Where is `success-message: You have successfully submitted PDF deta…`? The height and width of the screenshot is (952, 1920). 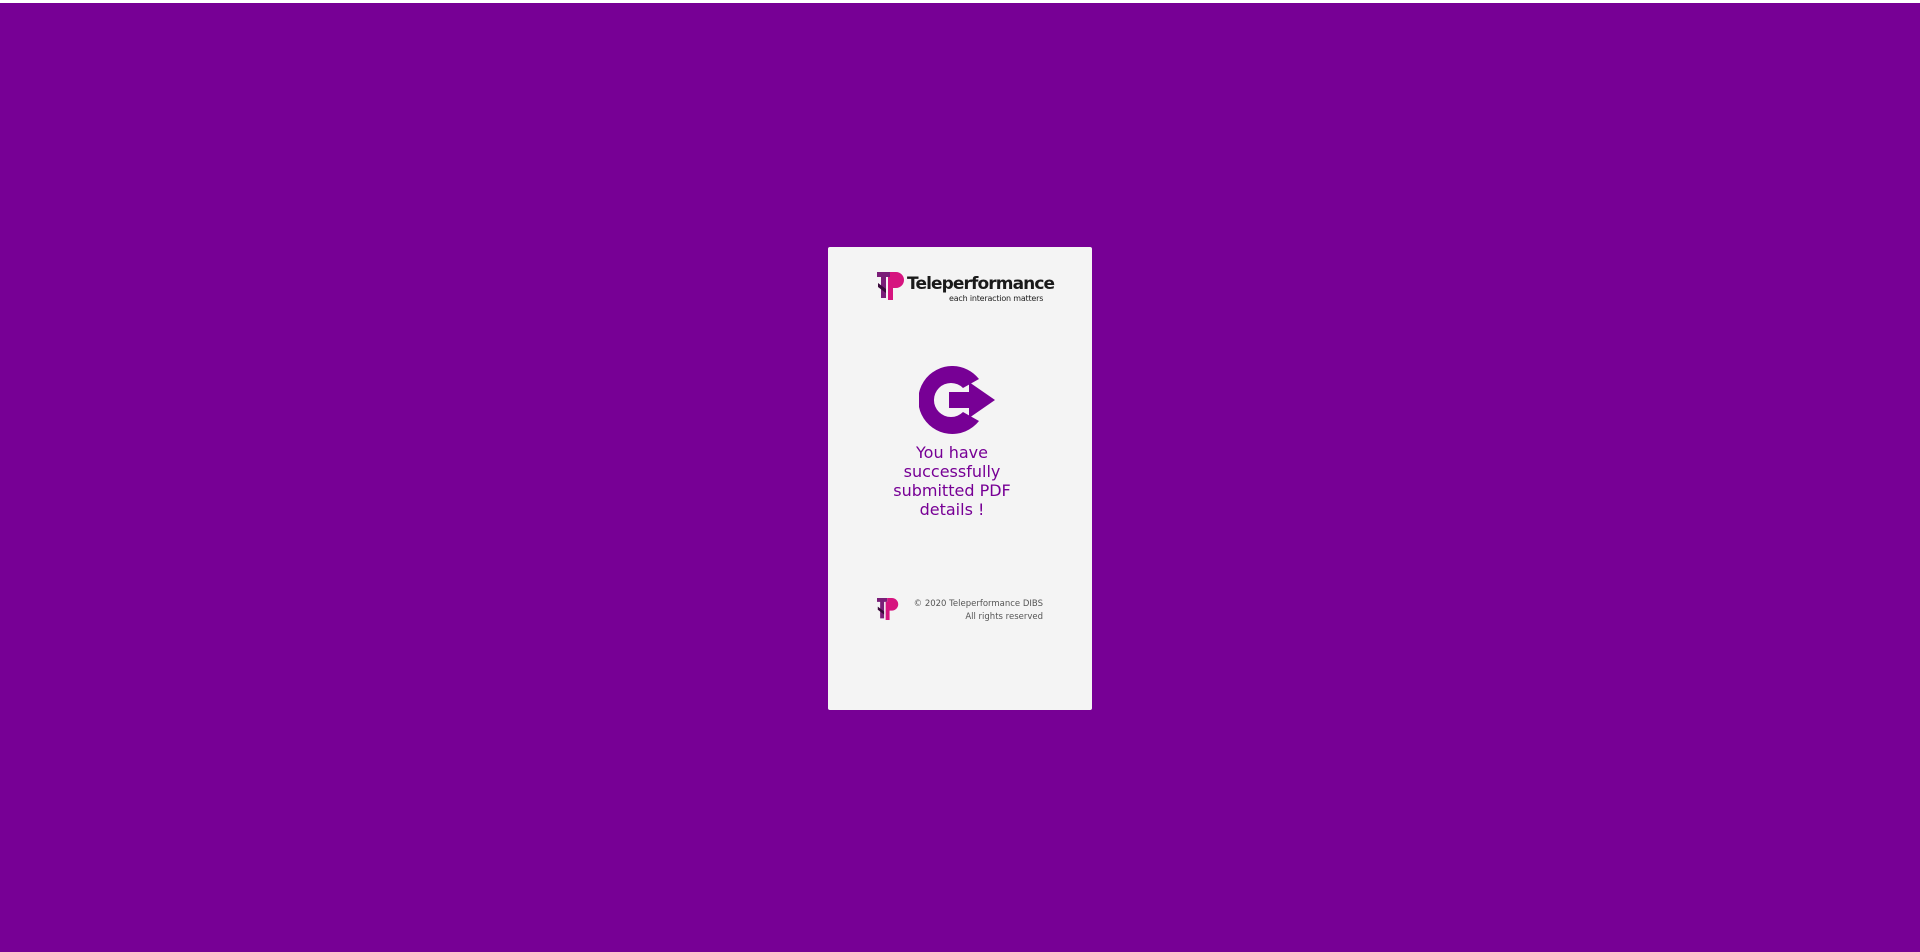 success-message: You have successfully submitted PDF deta… is located at coordinates (952, 481).